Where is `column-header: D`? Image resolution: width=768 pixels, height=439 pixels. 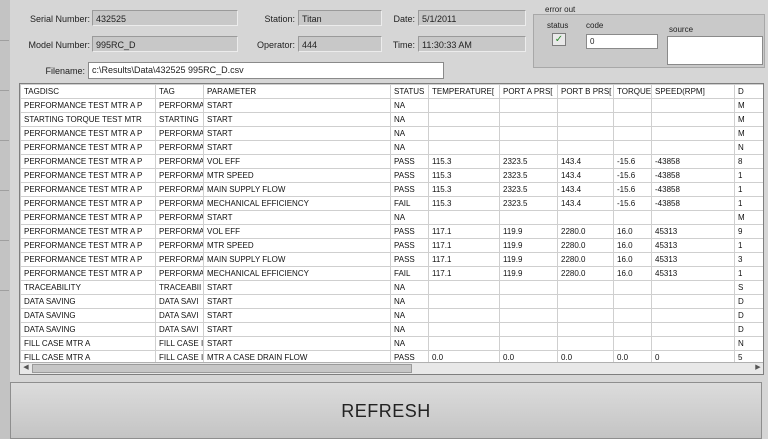 column-header: D is located at coordinates (748, 91).